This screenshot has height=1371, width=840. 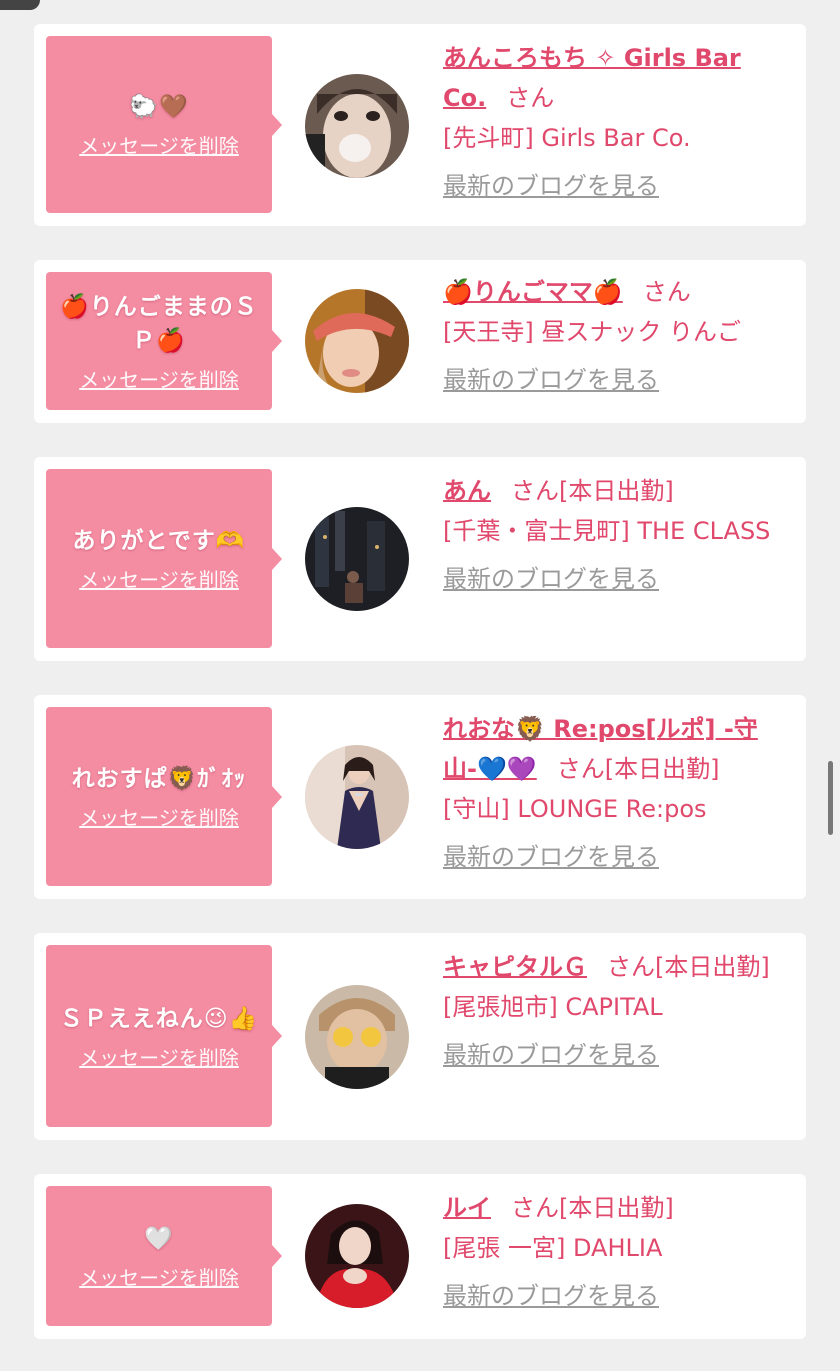 What do you see at coordinates (20, 5) in the screenshot?
I see `top-corner-shade` at bounding box center [20, 5].